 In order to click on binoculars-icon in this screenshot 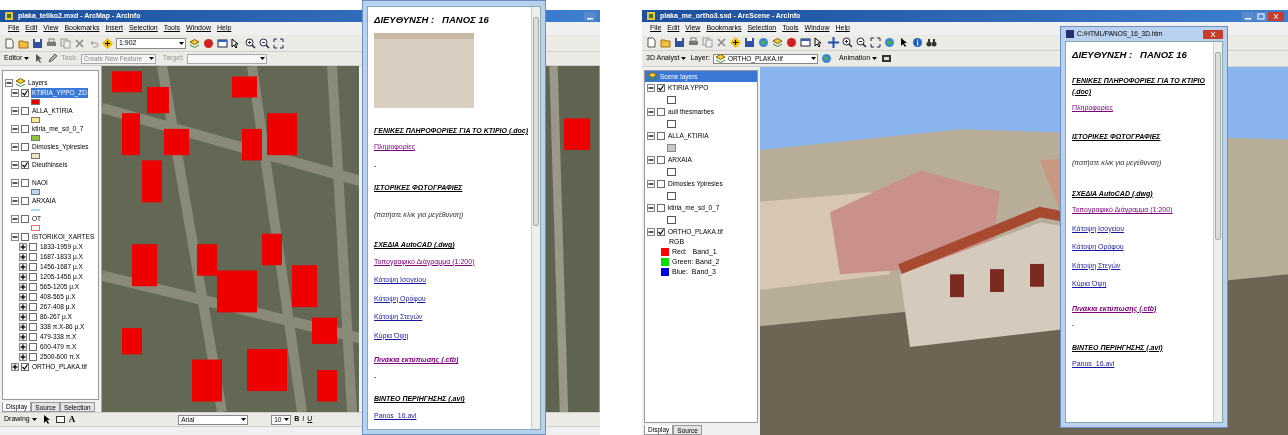, I will do `click(931, 42)`.